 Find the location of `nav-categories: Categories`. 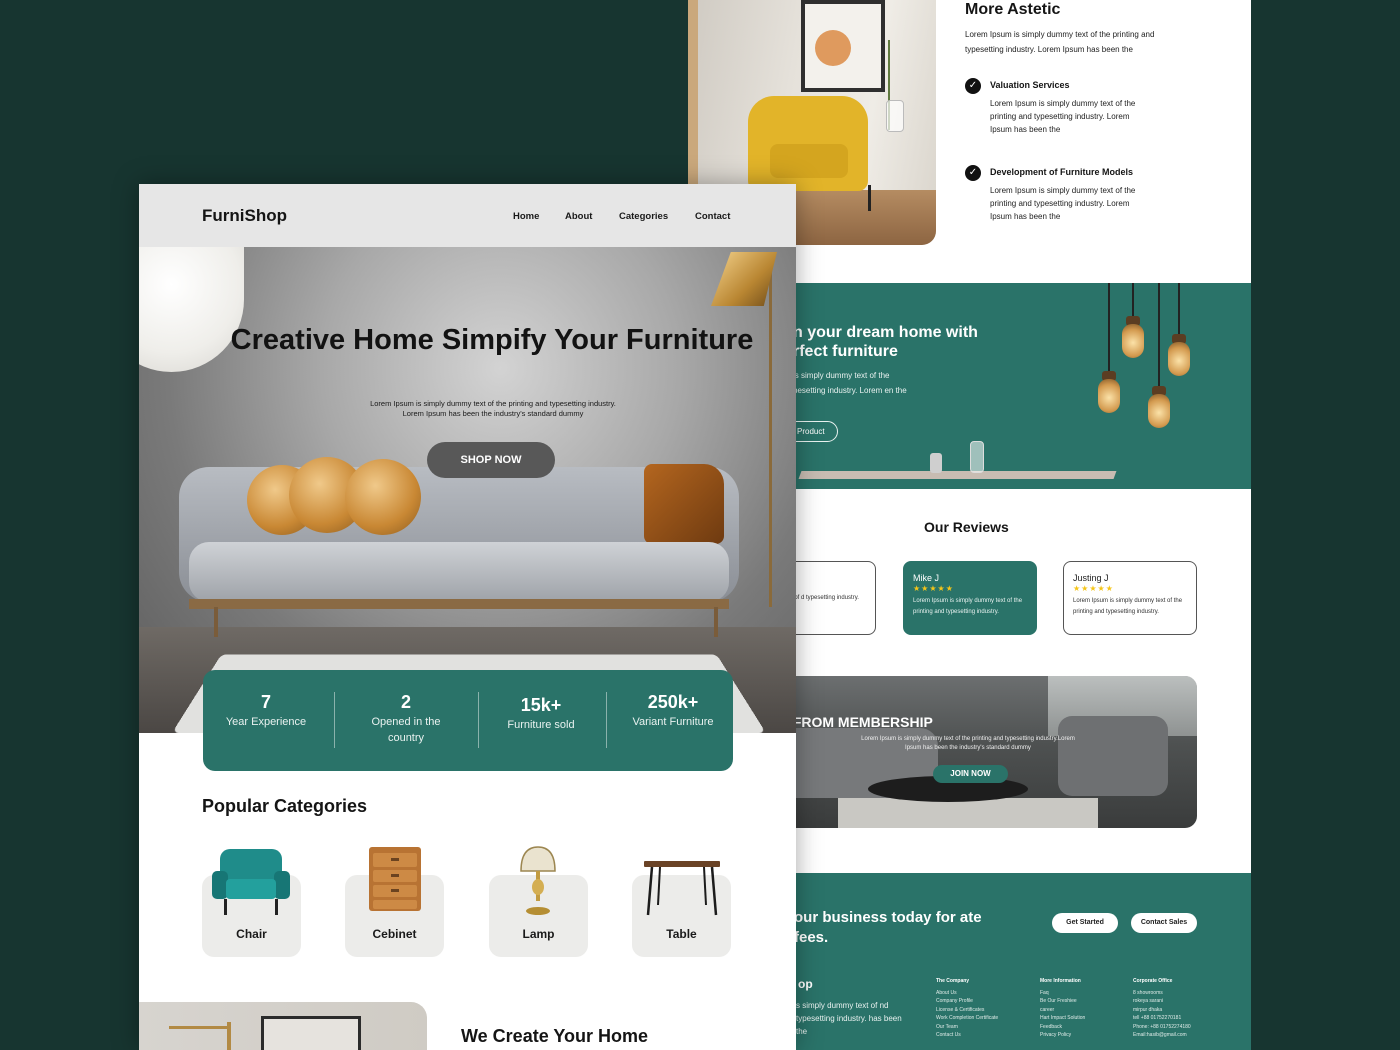

nav-categories: Categories is located at coordinates (643, 216).